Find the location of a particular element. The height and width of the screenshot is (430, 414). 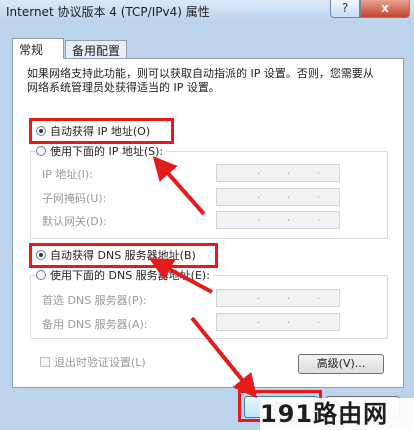

ip-manual-label: 使用下面的 IP 地址(S): is located at coordinates (107, 151).